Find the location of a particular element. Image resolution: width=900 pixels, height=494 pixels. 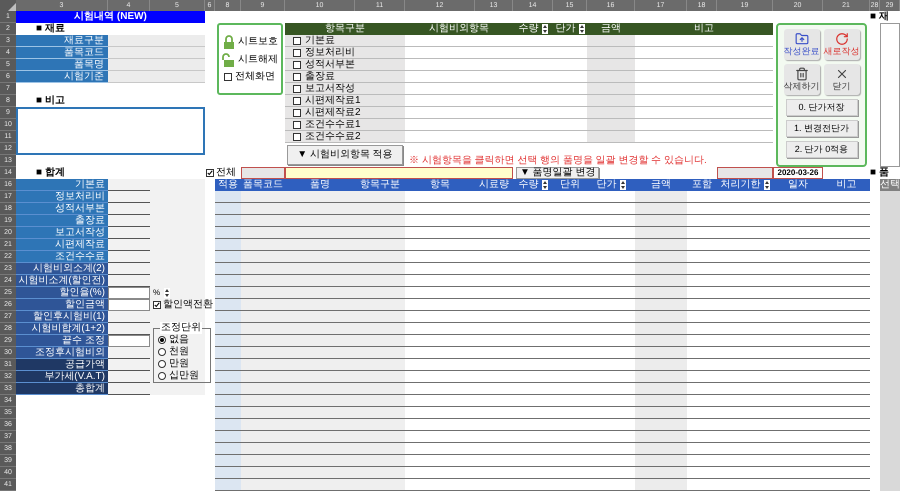

bulk-rename-button: ▼ 품명일괄 변경 is located at coordinates (558, 173).